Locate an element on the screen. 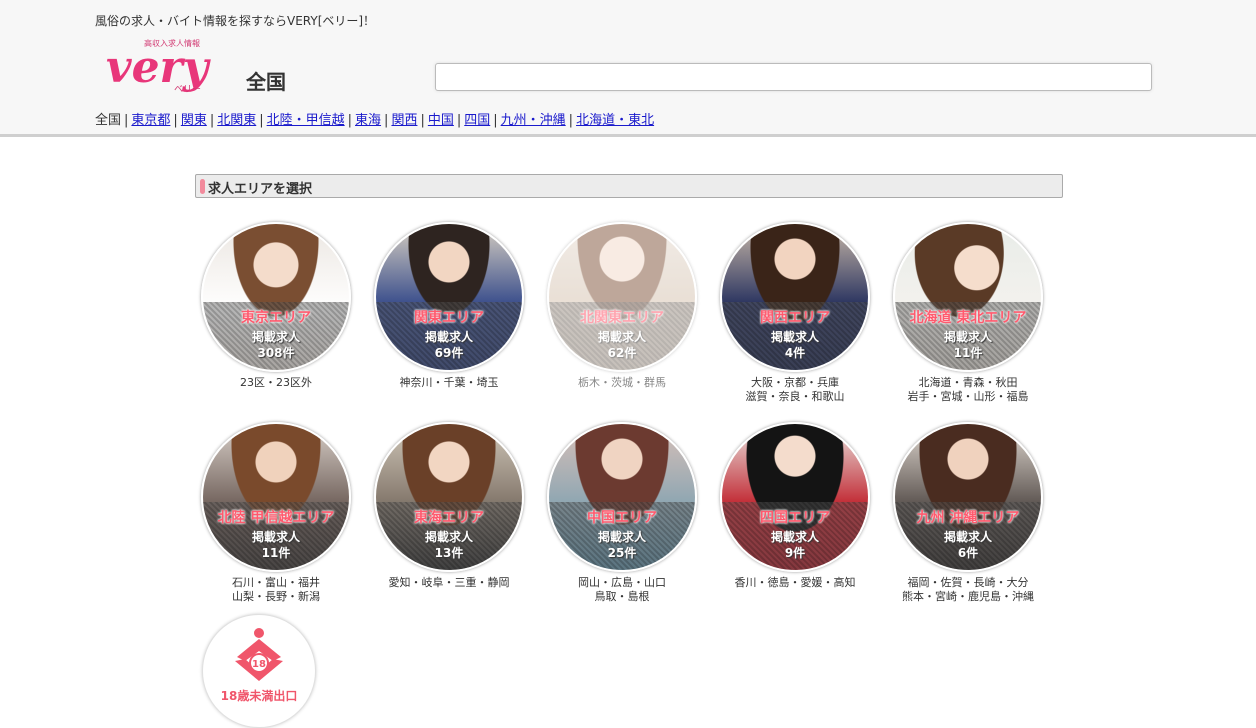 This screenshot has width=1256, height=728. area-card-kanto: 関東エリア 掲載求人 69件 神奈川・千葉・埼玉 is located at coordinates (449, 306).